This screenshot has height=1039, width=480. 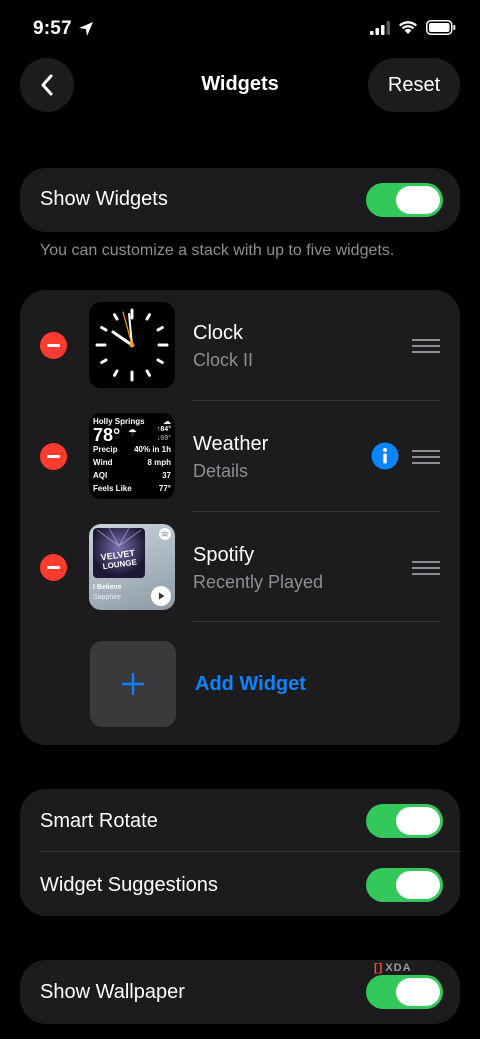 I want to click on smart-rotate-label: Smart Rotate, so click(x=99, y=821).